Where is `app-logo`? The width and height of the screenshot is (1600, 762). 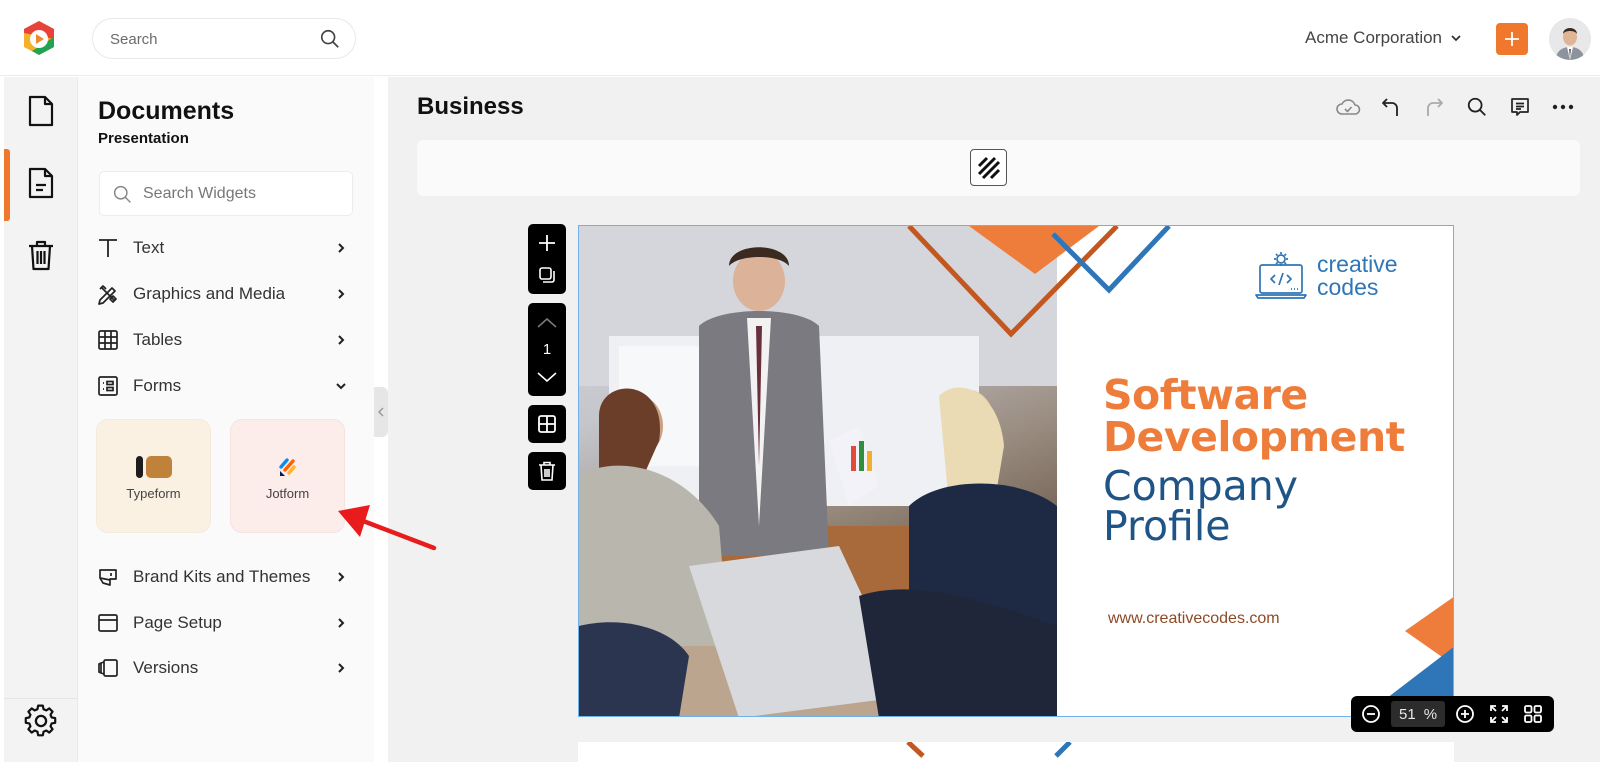 app-logo is located at coordinates (39, 38).